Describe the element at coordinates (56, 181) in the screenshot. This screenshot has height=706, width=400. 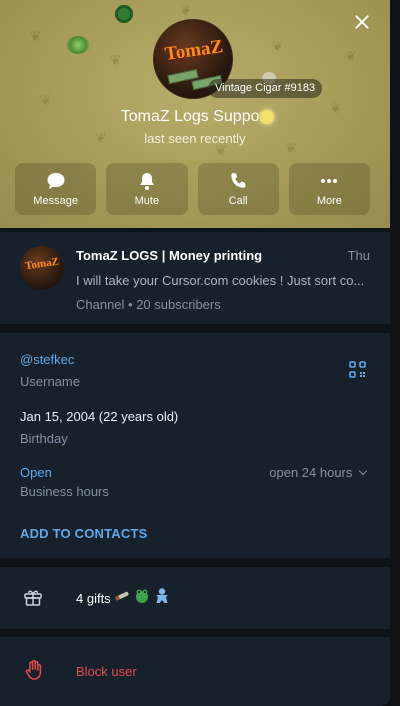
I see `message-icon` at that location.